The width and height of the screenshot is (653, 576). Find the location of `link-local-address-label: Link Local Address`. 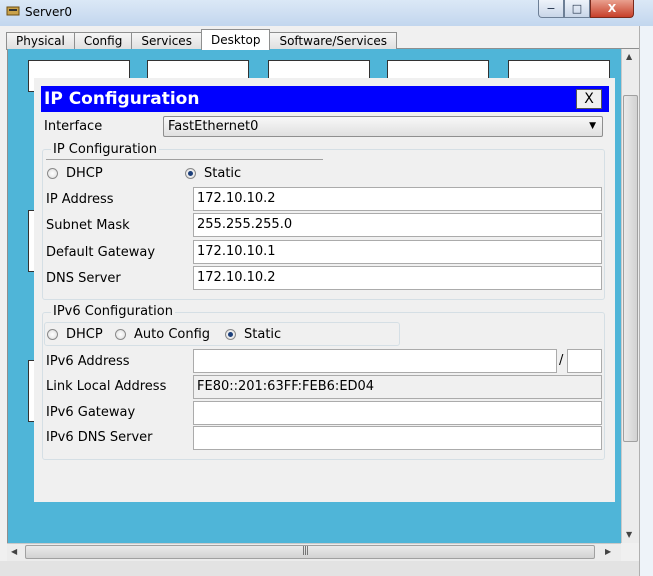

link-local-address-label: Link Local Address is located at coordinates (106, 386).